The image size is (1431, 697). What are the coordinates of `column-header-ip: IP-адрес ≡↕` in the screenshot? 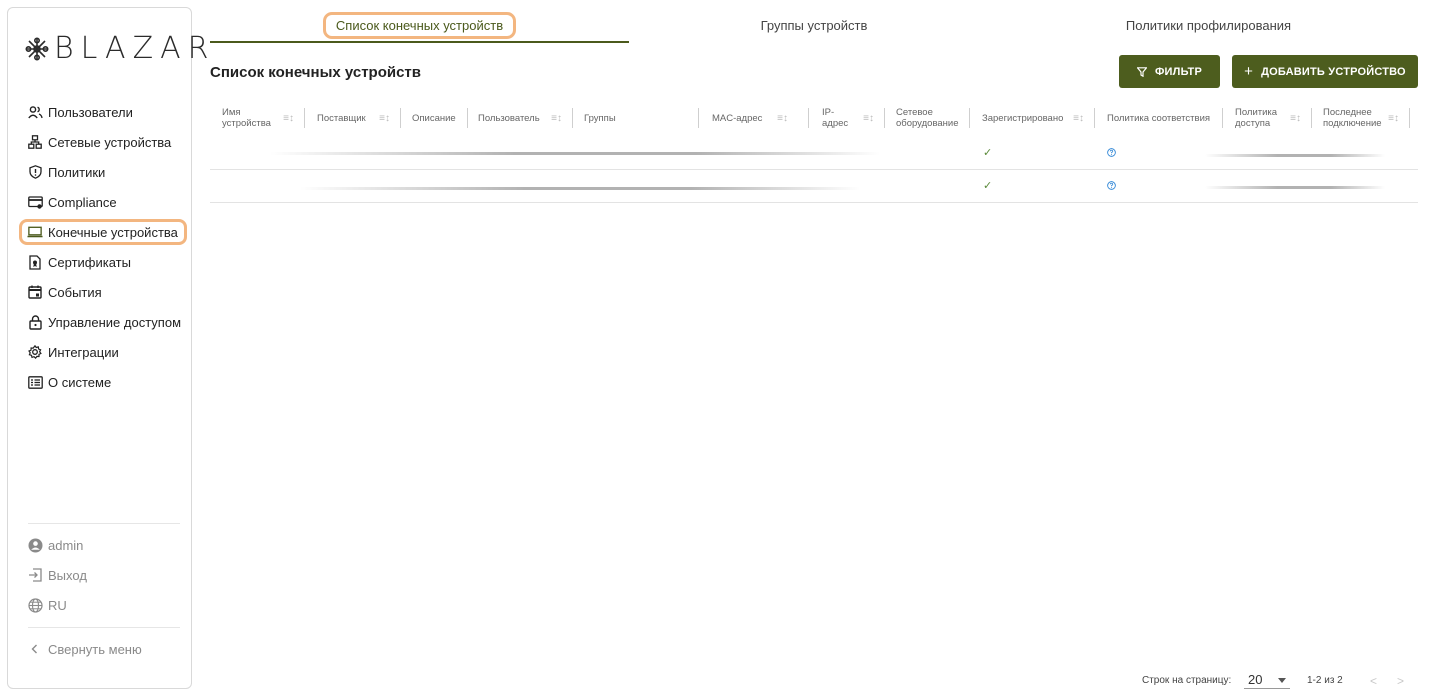 It's located at (853, 118).